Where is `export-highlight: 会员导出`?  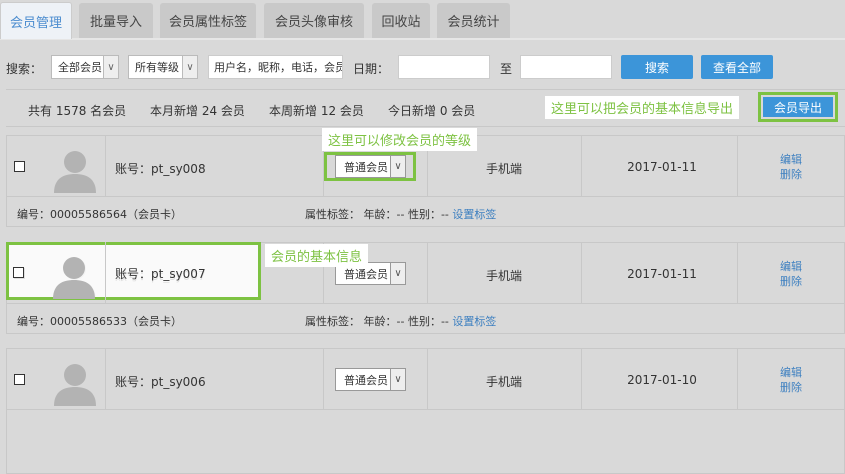 export-highlight: 会员导出 is located at coordinates (798, 107).